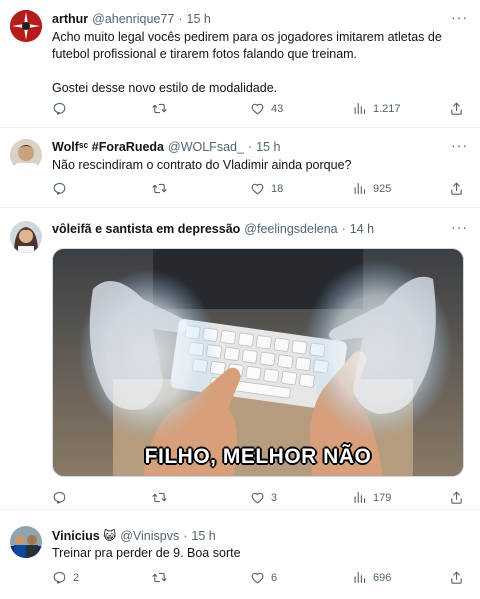 The image size is (480, 599). I want to click on views-button: 1.217, so click(376, 108).